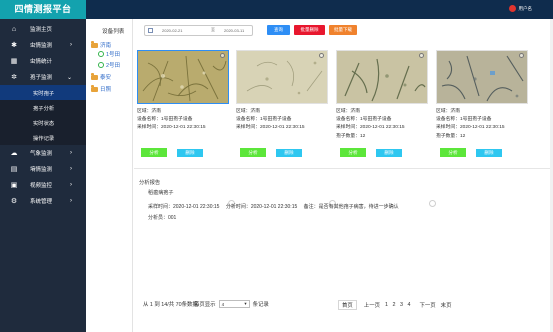 This screenshot has height=332, width=553. Describe the element at coordinates (43, 153) in the screenshot. I see `sidebar-item-weather: ☁ 气象监测 ›` at that location.